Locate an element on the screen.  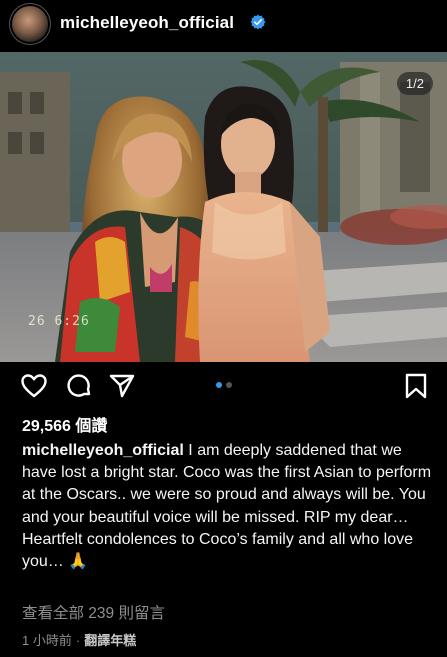
comment-icon is located at coordinates (79, 386).